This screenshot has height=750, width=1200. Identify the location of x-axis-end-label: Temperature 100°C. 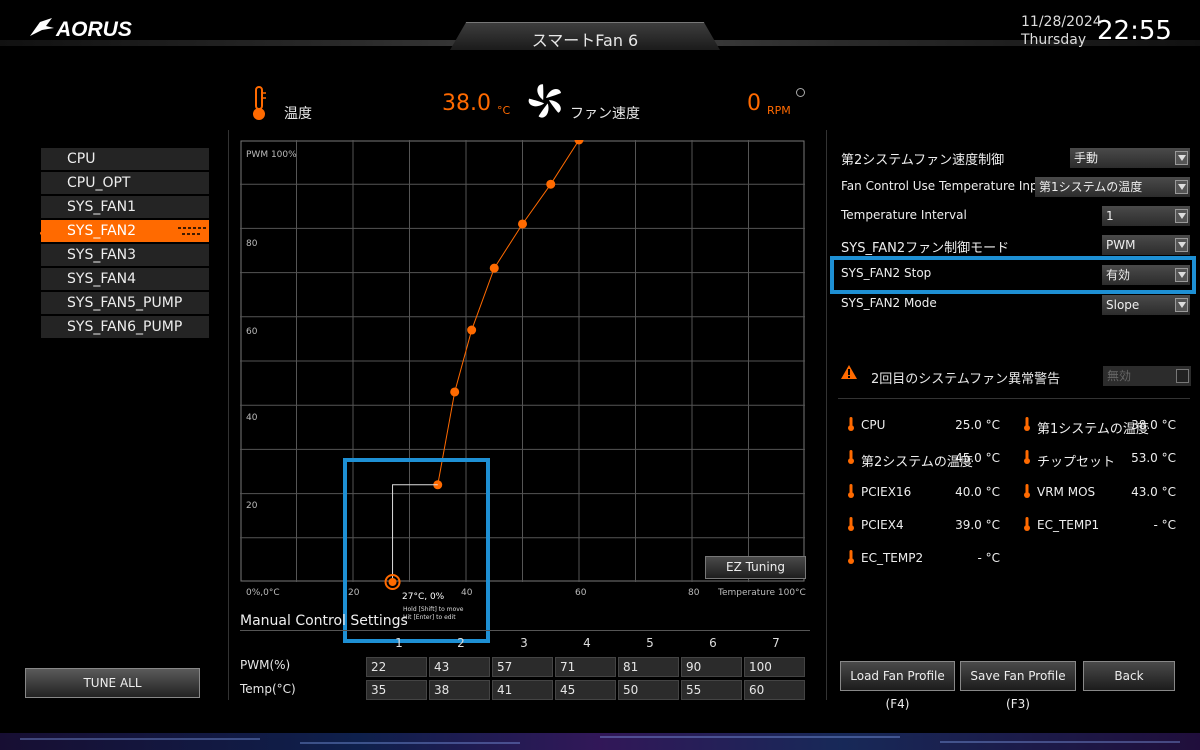
(761, 593).